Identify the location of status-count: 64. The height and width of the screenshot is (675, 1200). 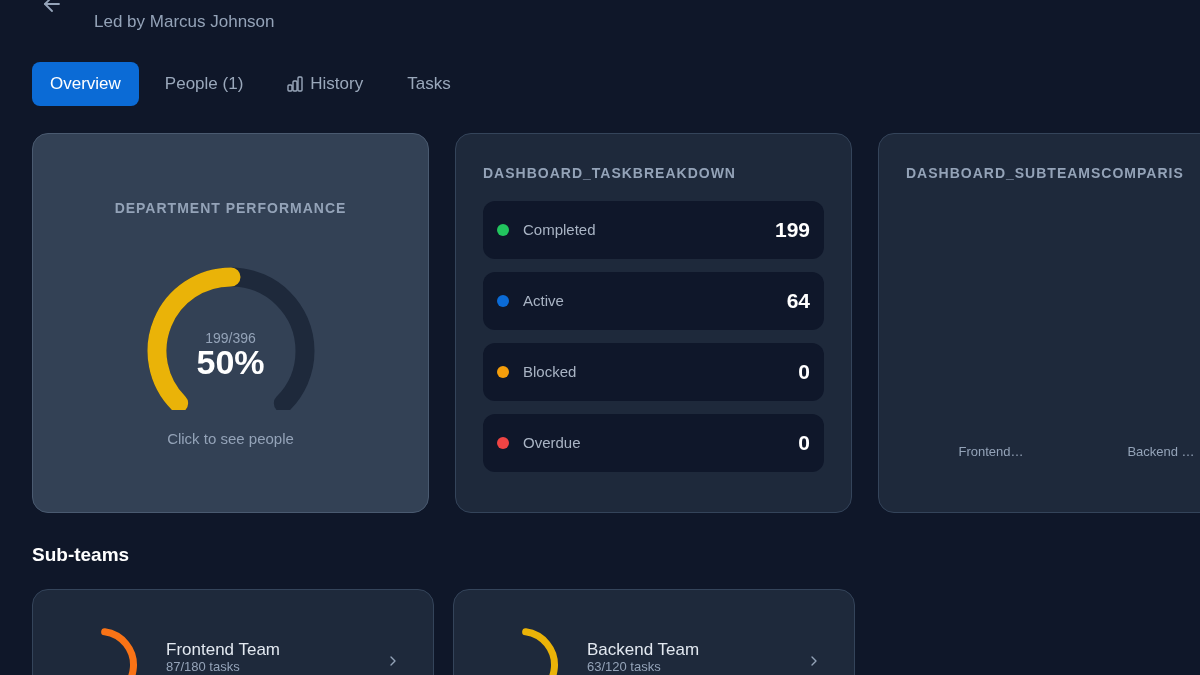
(798, 301).